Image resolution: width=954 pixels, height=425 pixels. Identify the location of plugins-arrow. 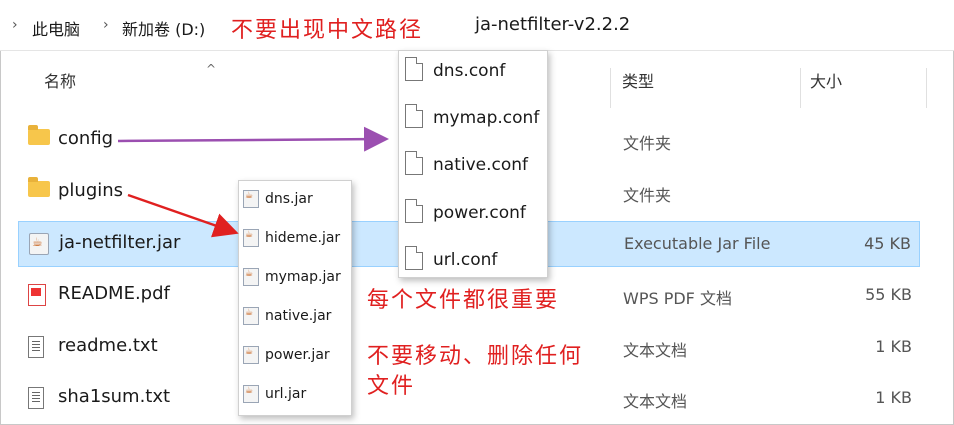
(183, 215).